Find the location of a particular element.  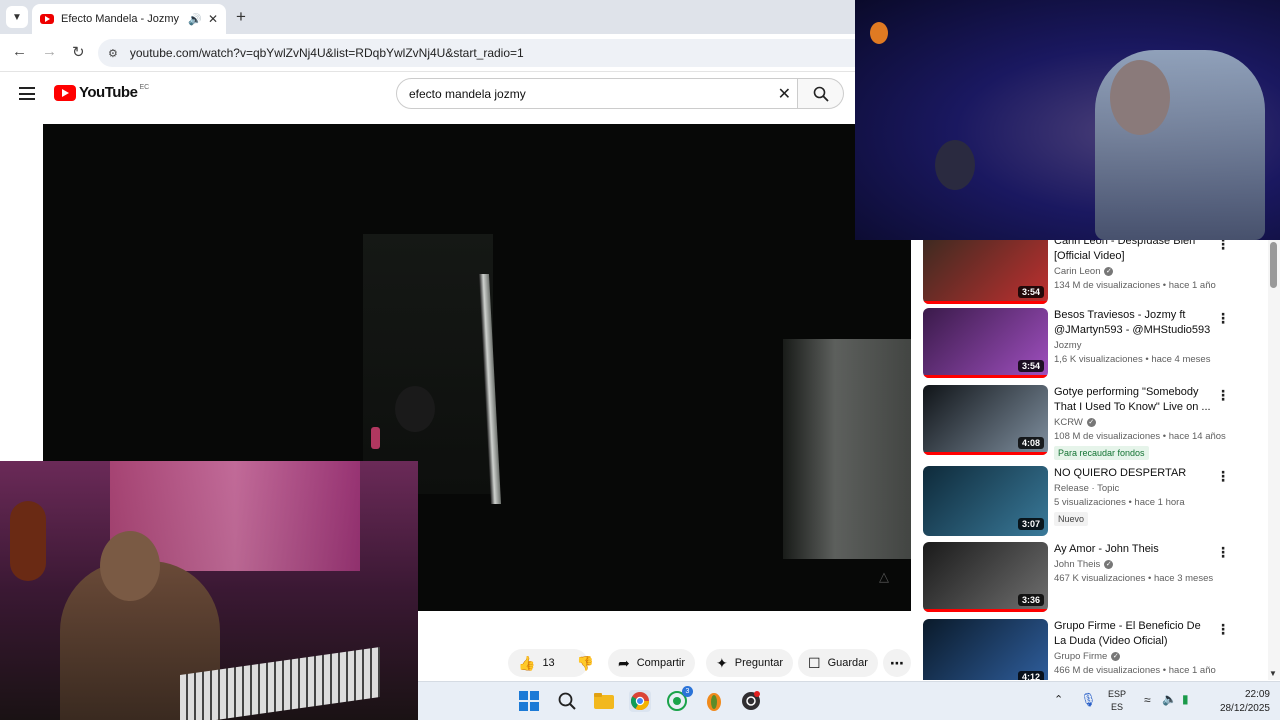

like-icon: 👍 is located at coordinates (526, 663).